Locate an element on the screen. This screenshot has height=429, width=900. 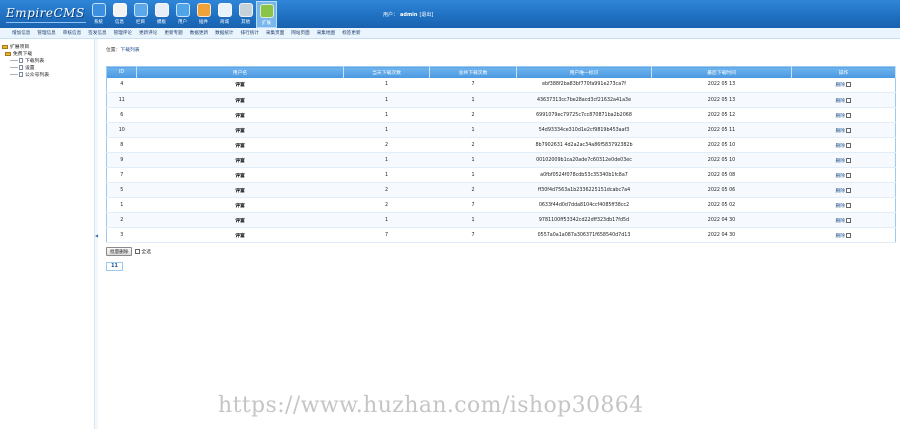
nav-label: 系统 is located at coordinates (98, 22).